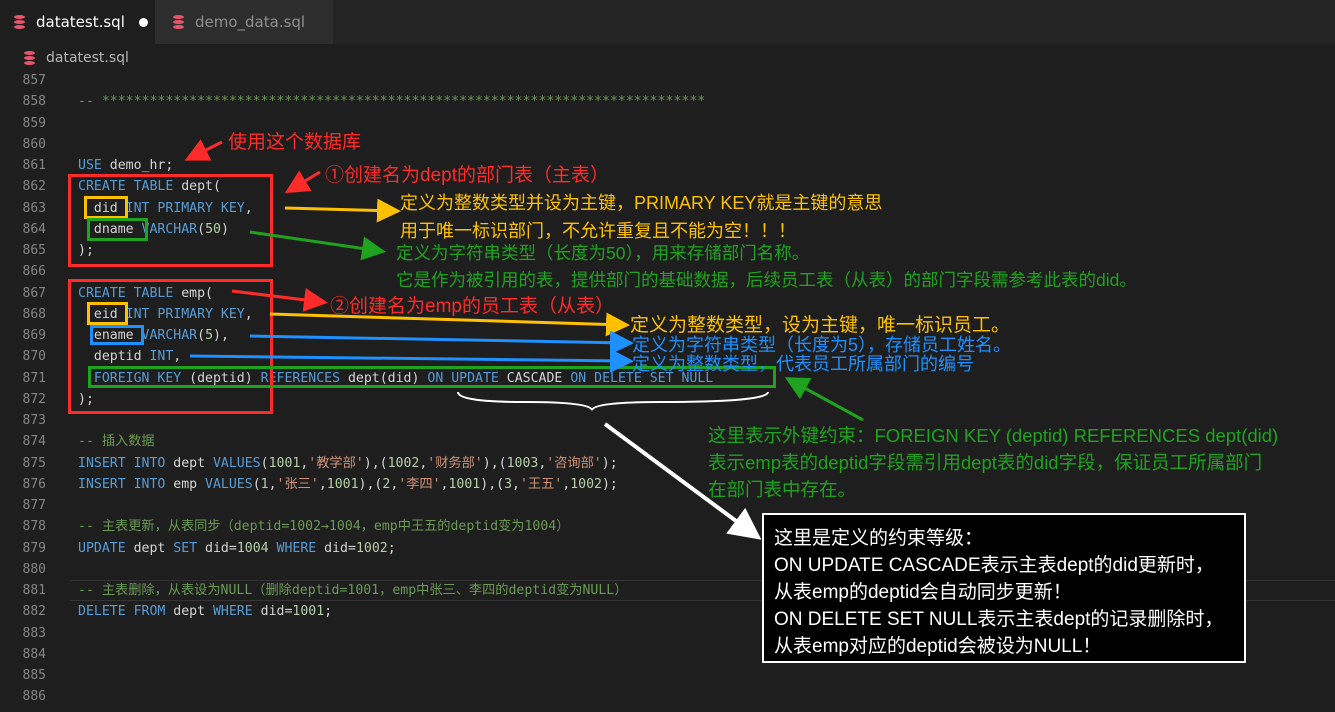 The width and height of the screenshot is (1335, 712). Describe the element at coordinates (279, 299) in the screenshot. I see `arrow-create-emp` at that location.